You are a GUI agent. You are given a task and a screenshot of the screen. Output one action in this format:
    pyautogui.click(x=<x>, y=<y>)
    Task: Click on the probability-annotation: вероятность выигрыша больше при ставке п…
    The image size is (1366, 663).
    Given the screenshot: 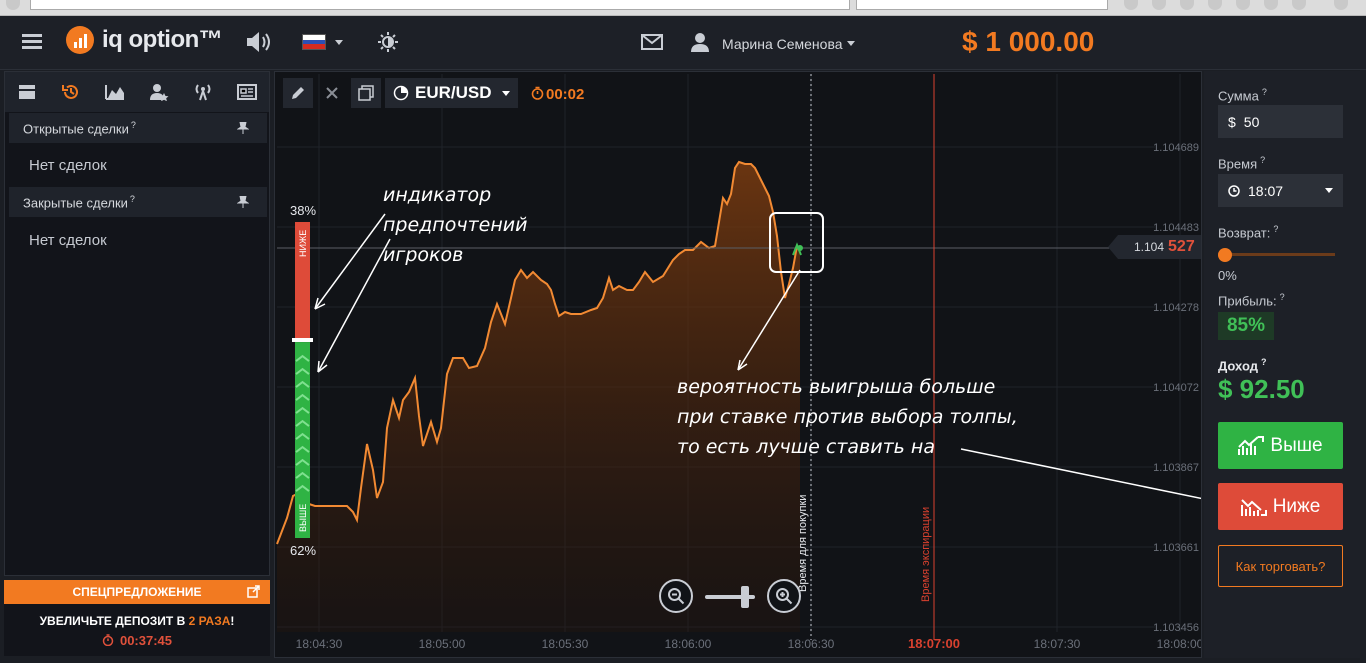 What is the action you would take?
    pyautogui.click(x=847, y=417)
    